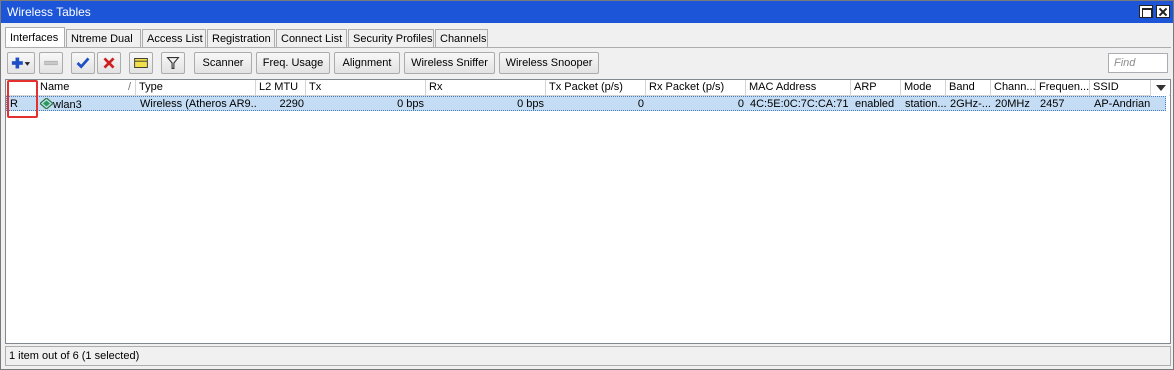 The image size is (1174, 370). I want to click on cell-channel: 20MHz, so click(1012, 104).